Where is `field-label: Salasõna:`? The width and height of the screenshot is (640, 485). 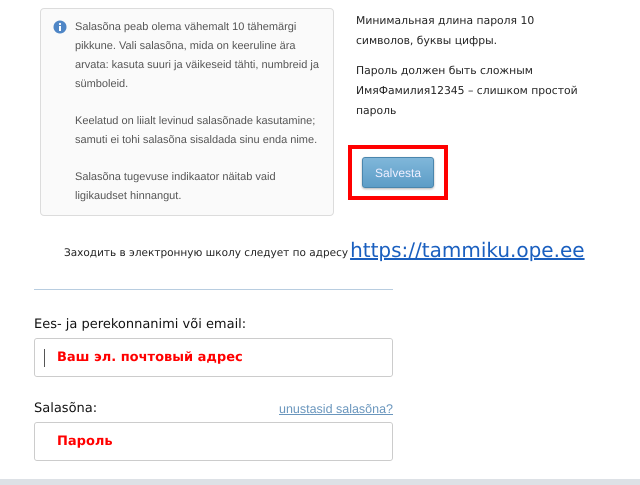
field-label: Salasõna: is located at coordinates (66, 408).